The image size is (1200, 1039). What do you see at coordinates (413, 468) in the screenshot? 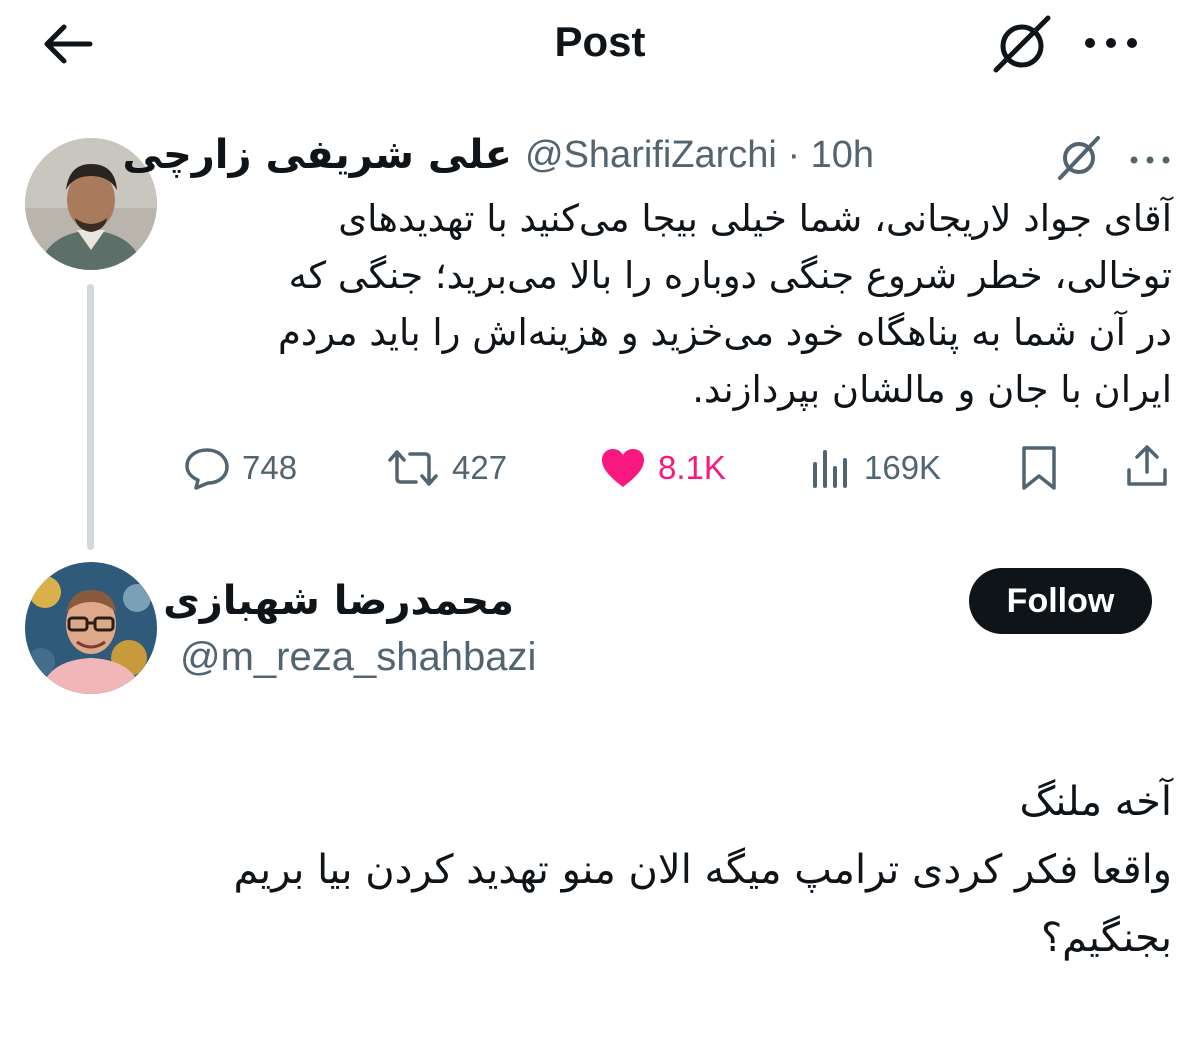
I see `repost-icon` at bounding box center [413, 468].